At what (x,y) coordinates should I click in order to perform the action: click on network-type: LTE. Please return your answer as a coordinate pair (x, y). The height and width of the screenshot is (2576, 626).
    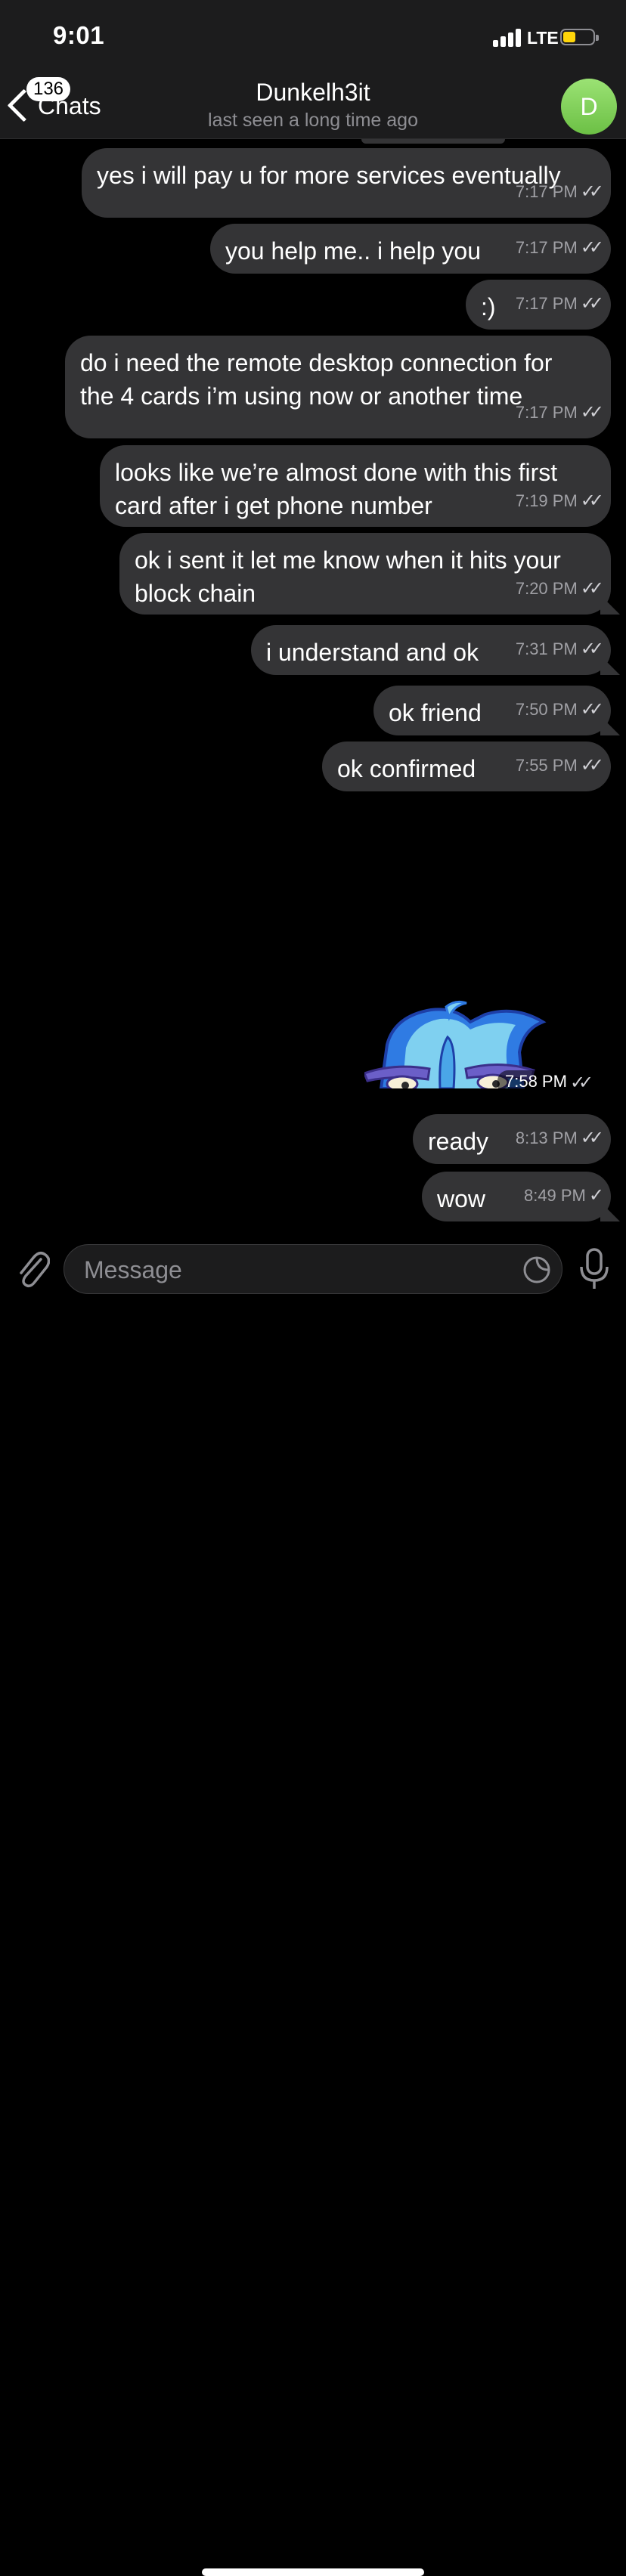
    Looking at the image, I should click on (543, 38).